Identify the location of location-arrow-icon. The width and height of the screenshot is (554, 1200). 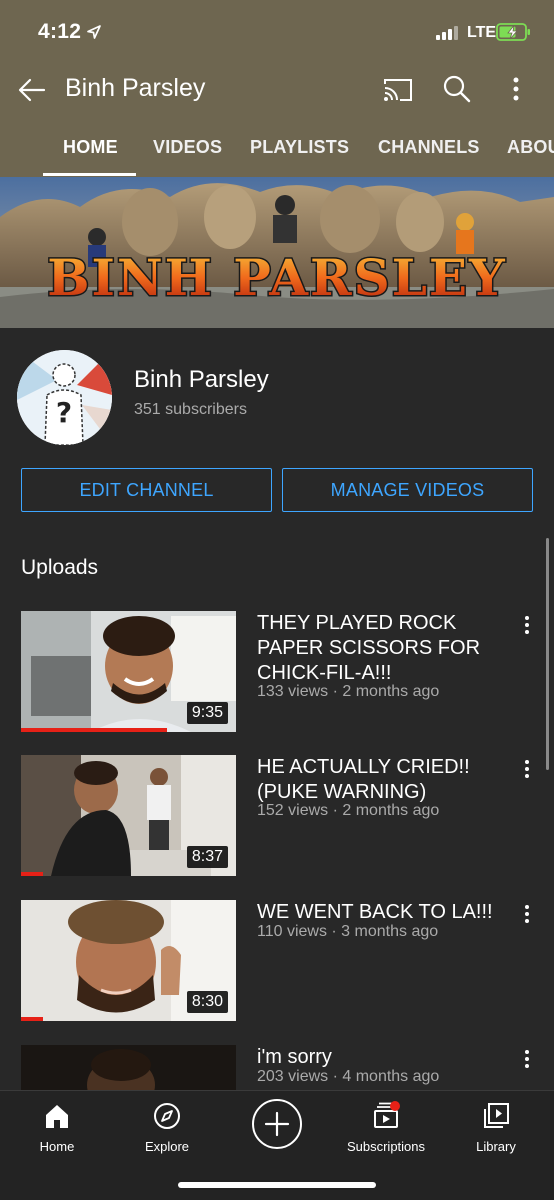
(94, 32).